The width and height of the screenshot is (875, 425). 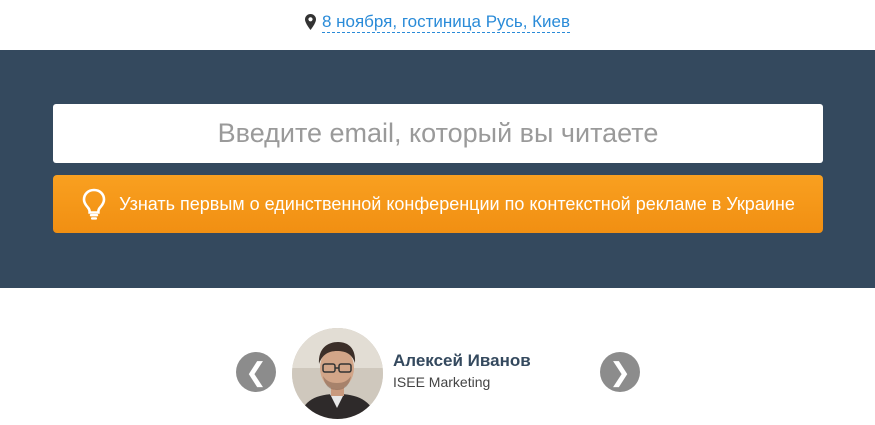 What do you see at coordinates (438, 133) in the screenshot?
I see `email-input` at bounding box center [438, 133].